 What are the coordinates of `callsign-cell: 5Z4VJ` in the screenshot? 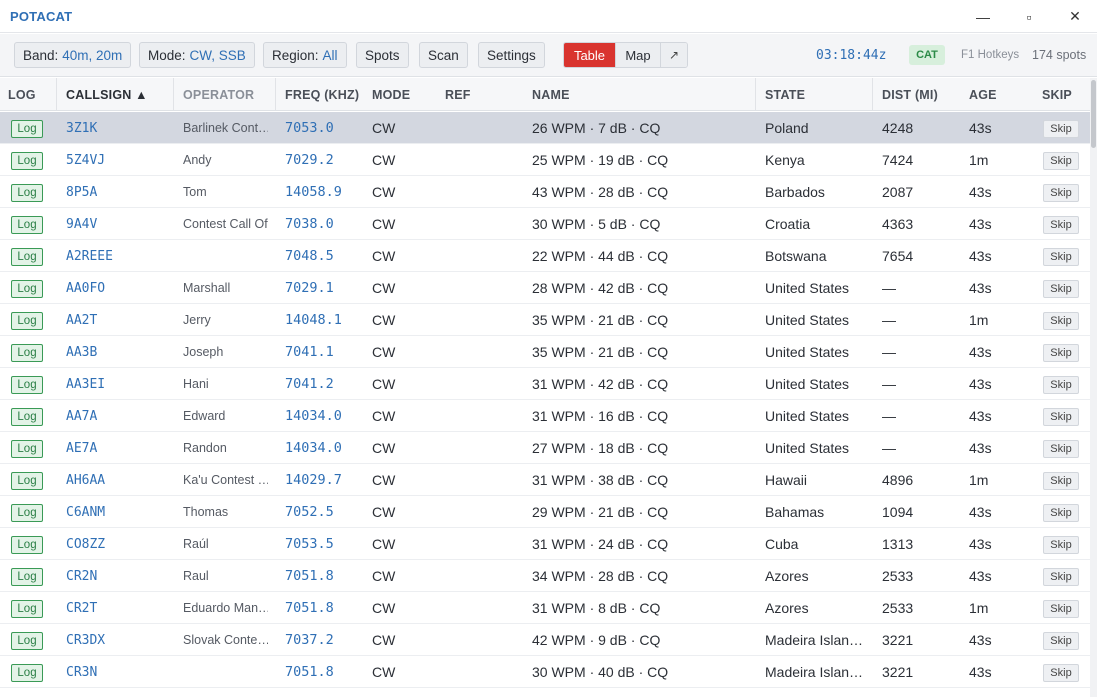 It's located at (116, 160).